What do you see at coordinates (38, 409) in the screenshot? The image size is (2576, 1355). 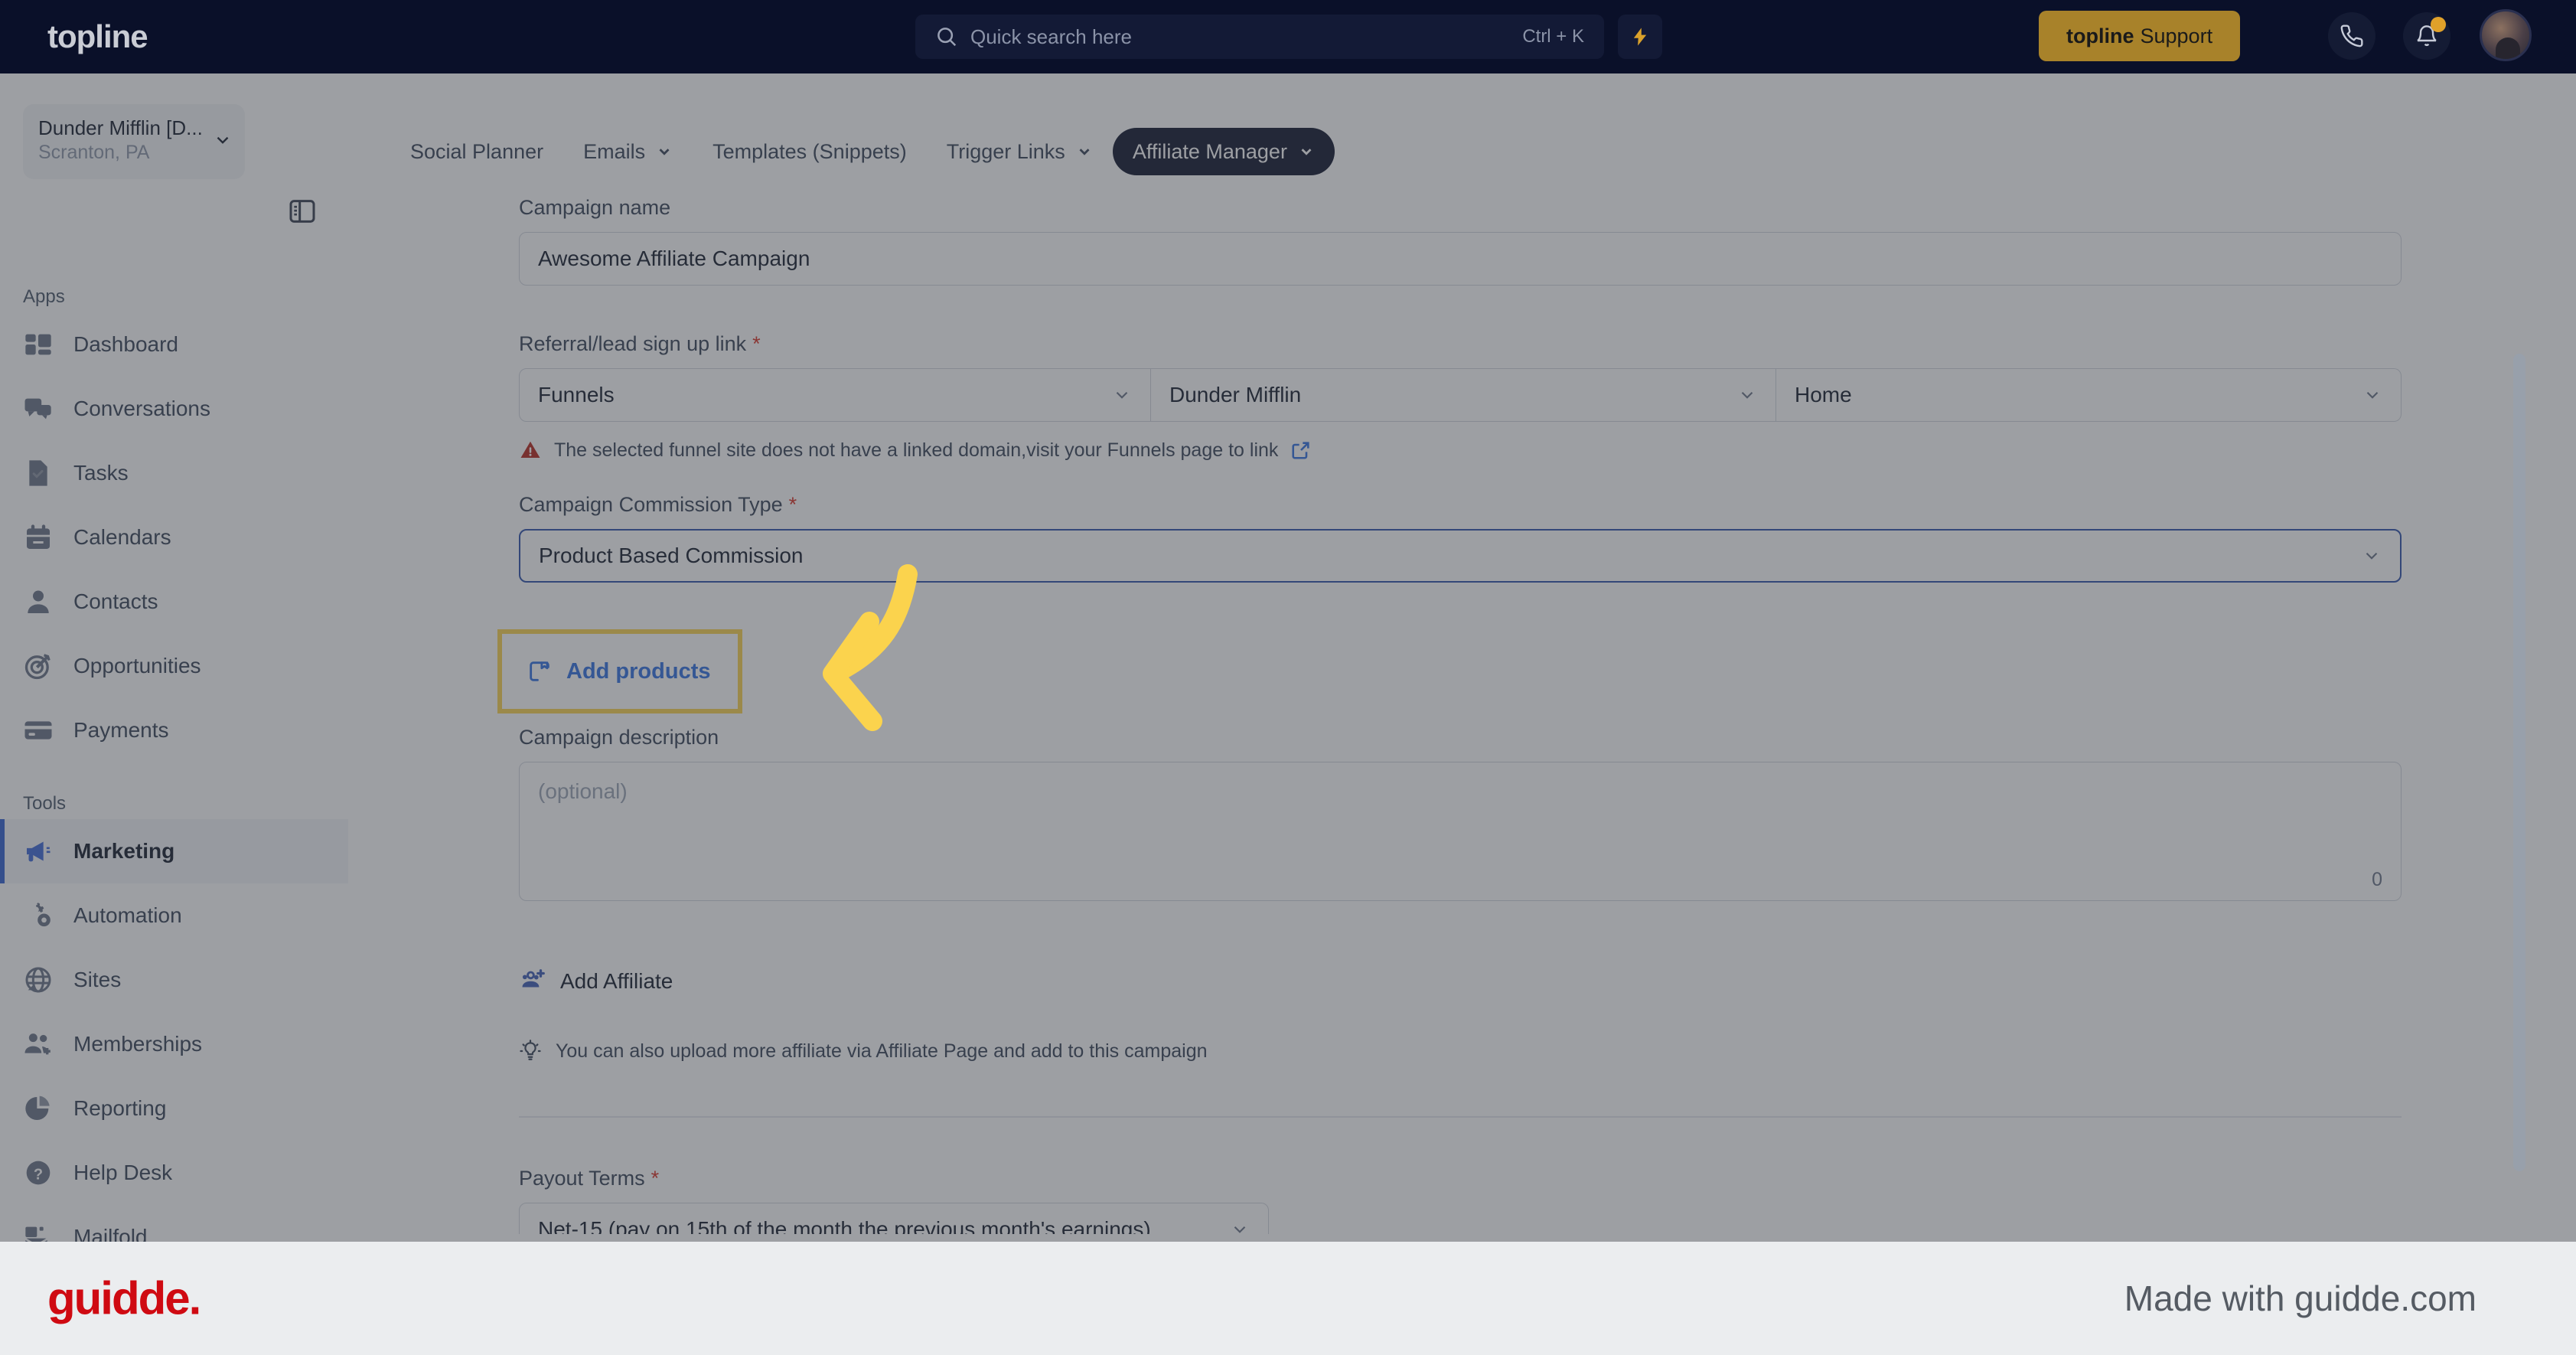 I see `conversations-icon` at bounding box center [38, 409].